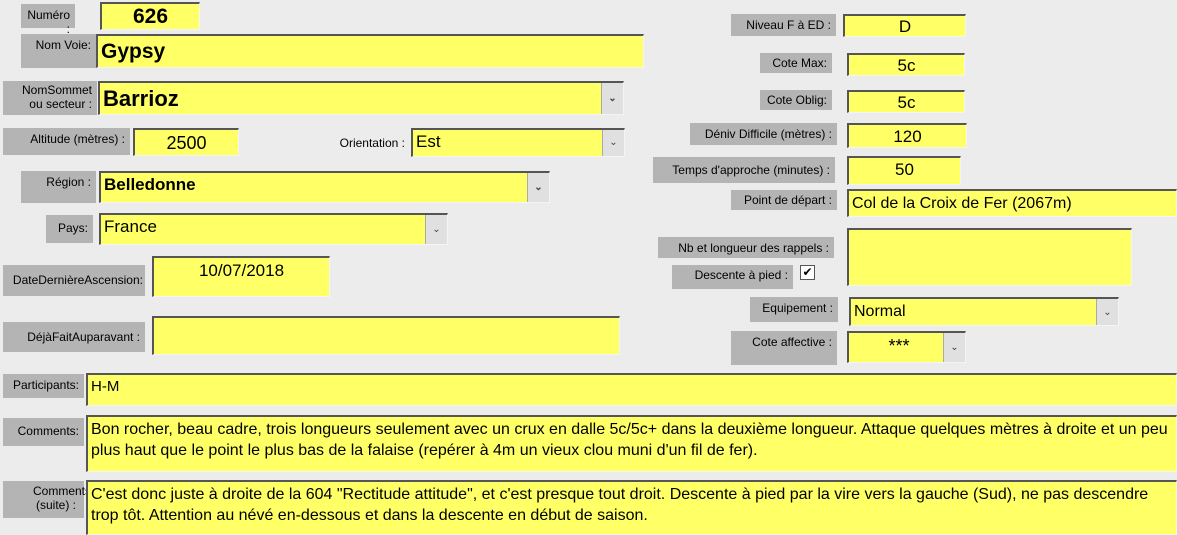 This screenshot has width=1177, height=535. Describe the element at coordinates (880, 311) in the screenshot. I see `equipement-value: Normal` at that location.